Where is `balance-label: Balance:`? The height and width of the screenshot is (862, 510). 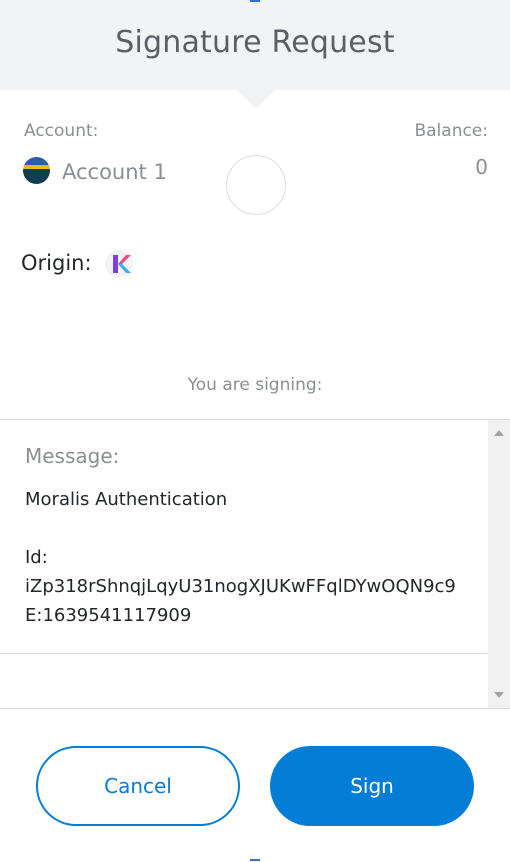 balance-label: Balance: is located at coordinates (451, 131).